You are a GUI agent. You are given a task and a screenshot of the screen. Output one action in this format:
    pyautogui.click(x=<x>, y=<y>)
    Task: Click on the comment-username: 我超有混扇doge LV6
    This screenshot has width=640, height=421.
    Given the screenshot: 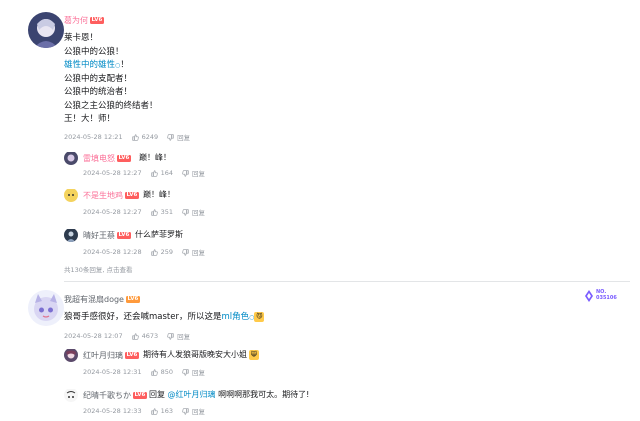 What is the action you would take?
    pyautogui.click(x=102, y=299)
    